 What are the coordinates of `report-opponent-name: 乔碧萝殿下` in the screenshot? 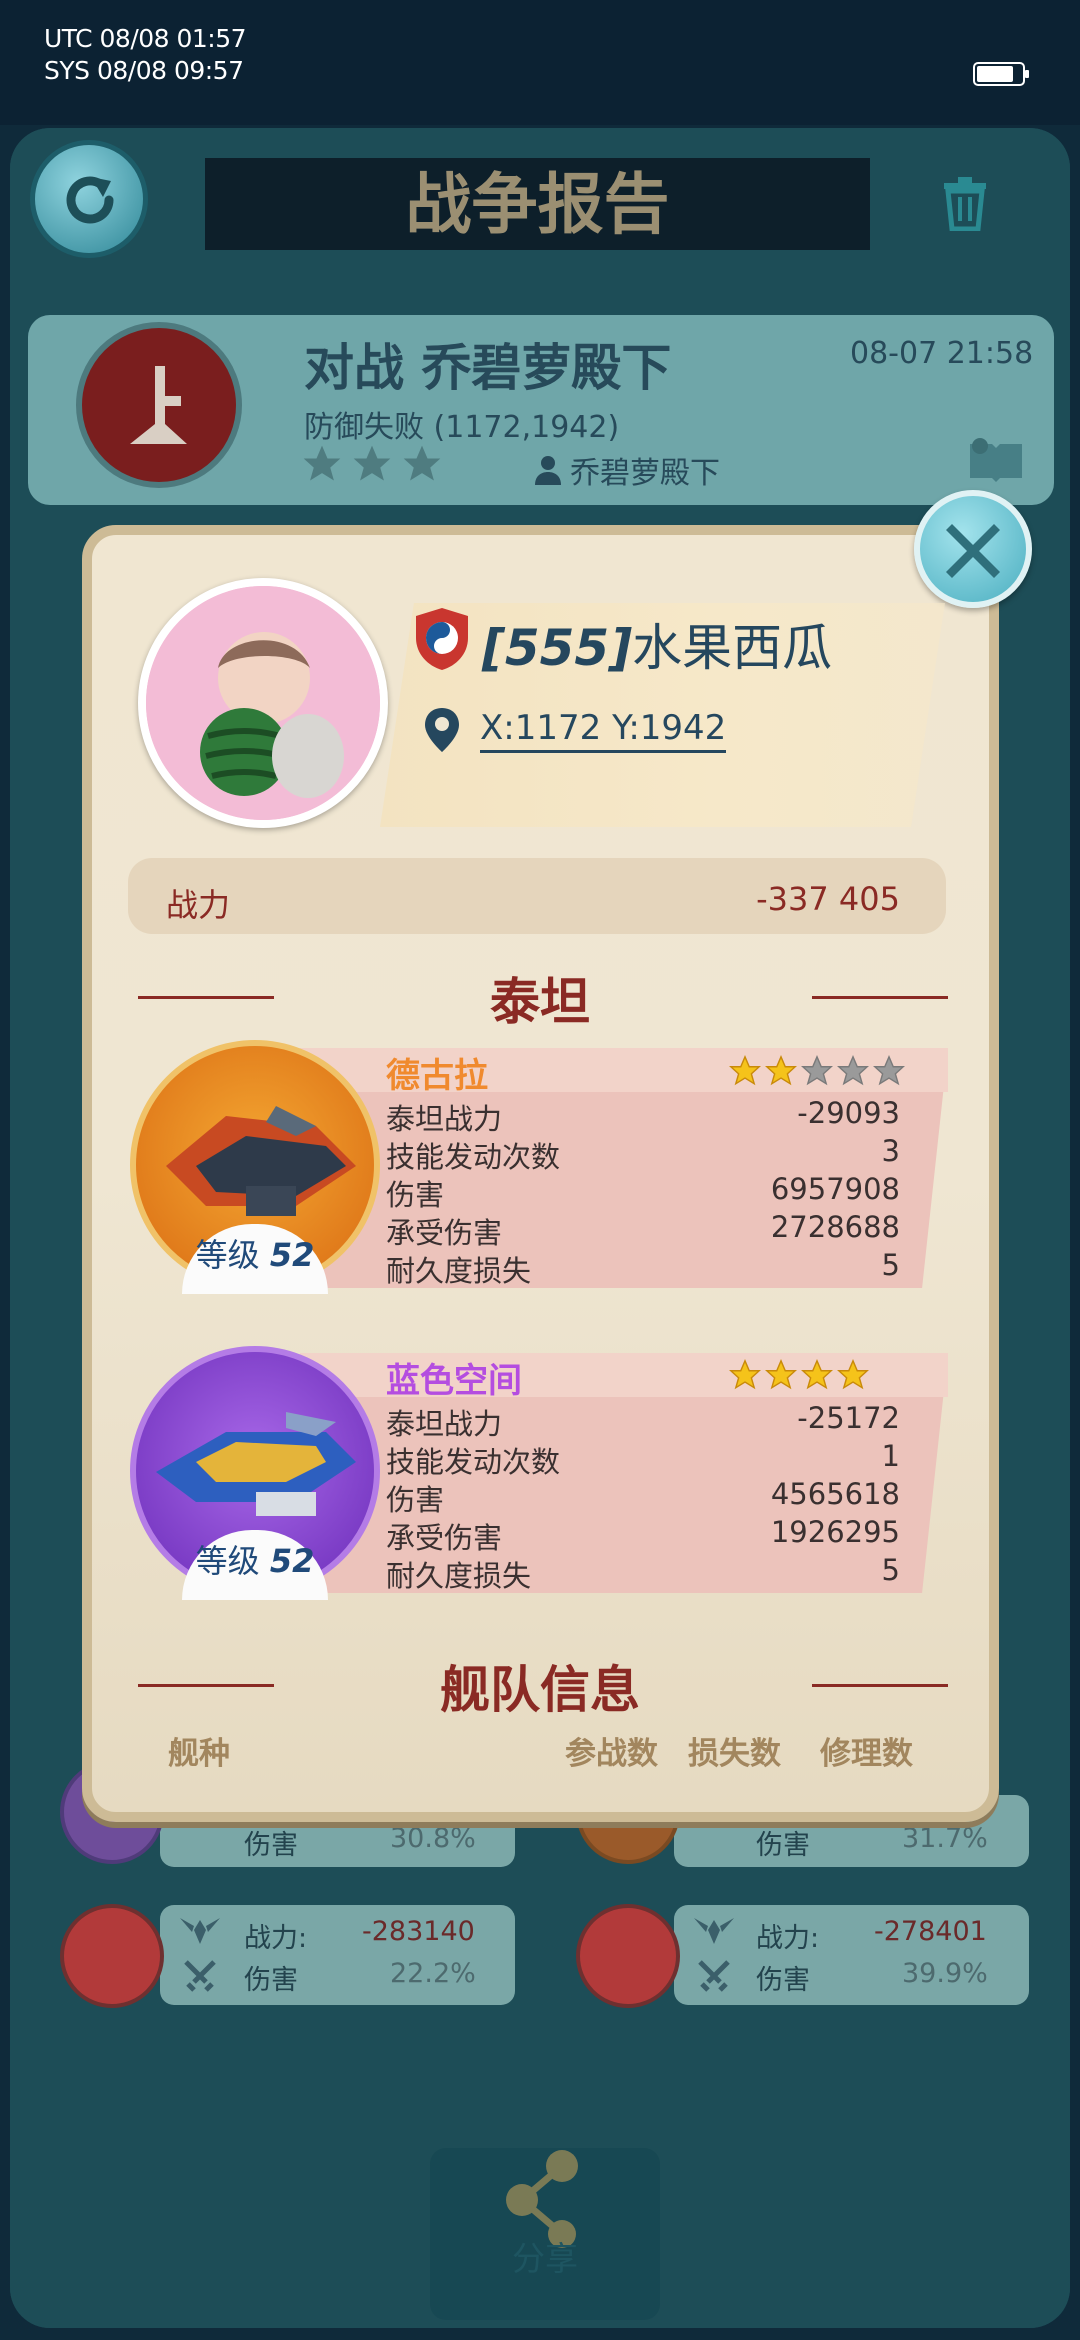 It's located at (645, 473).